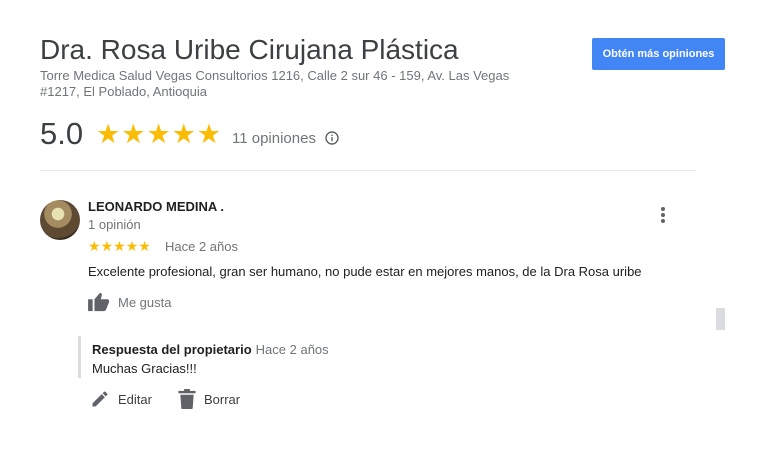  What do you see at coordinates (720, 319) in the screenshot?
I see `scrollbar-thumb` at bounding box center [720, 319].